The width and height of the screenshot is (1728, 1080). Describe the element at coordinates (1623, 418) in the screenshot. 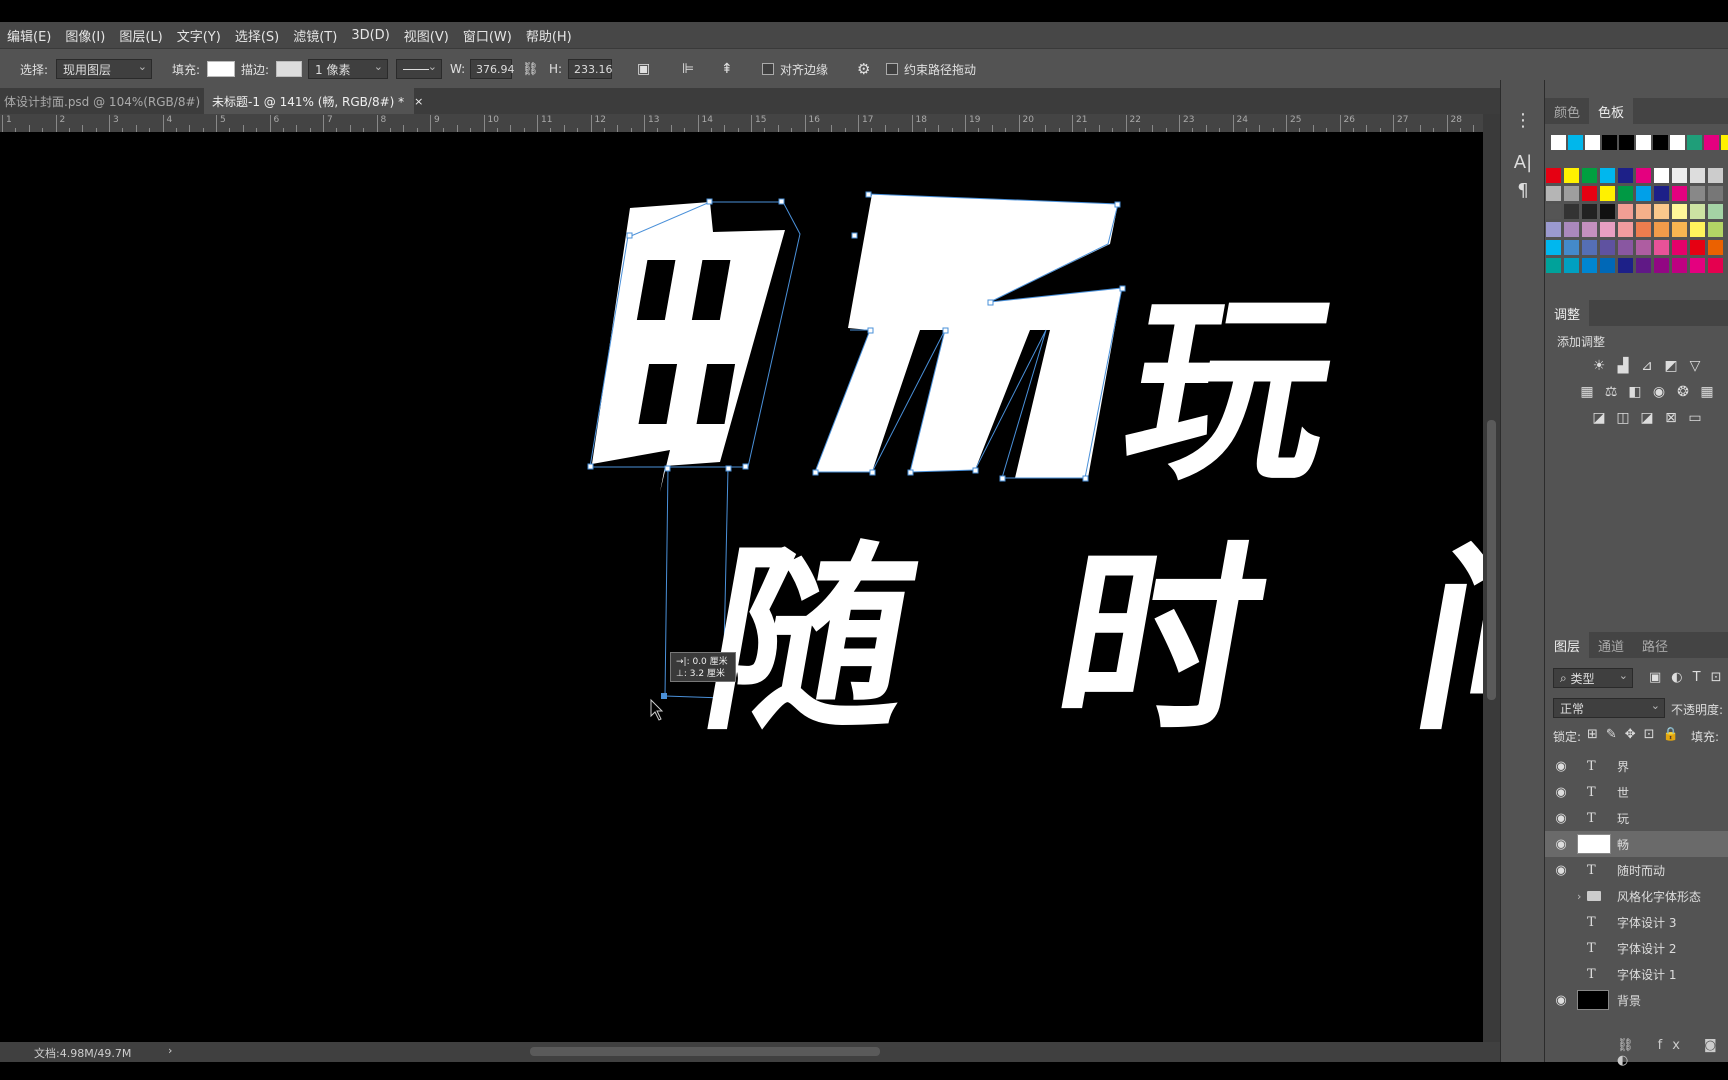

I see `posterize-icon: ◫` at that location.